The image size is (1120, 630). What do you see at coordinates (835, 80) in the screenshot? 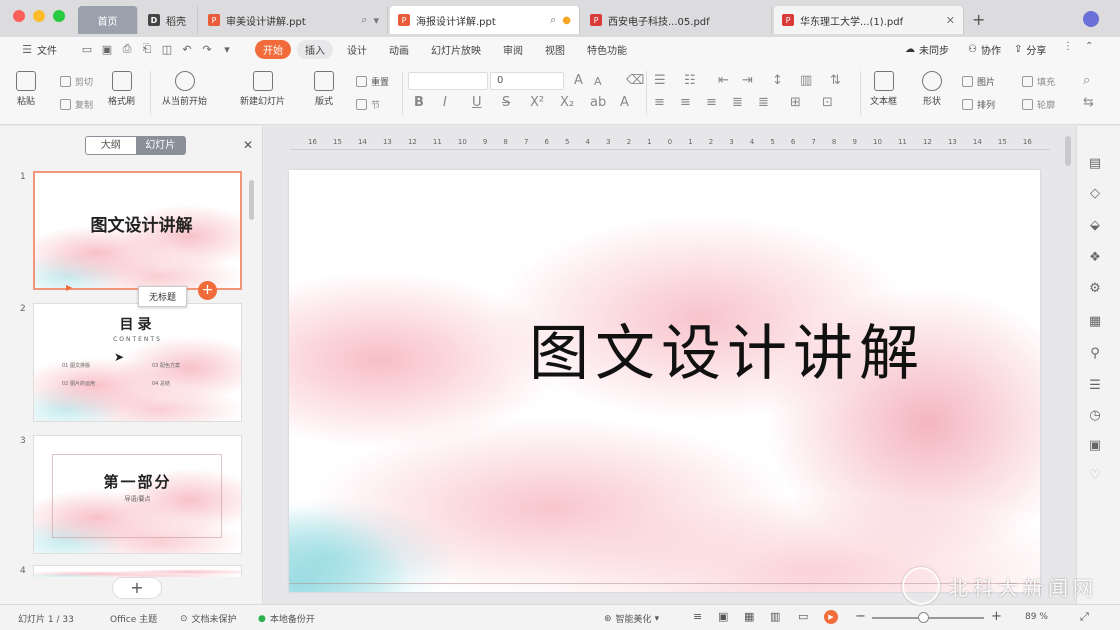
I see `text-direction-icon: ⇅` at bounding box center [835, 80].